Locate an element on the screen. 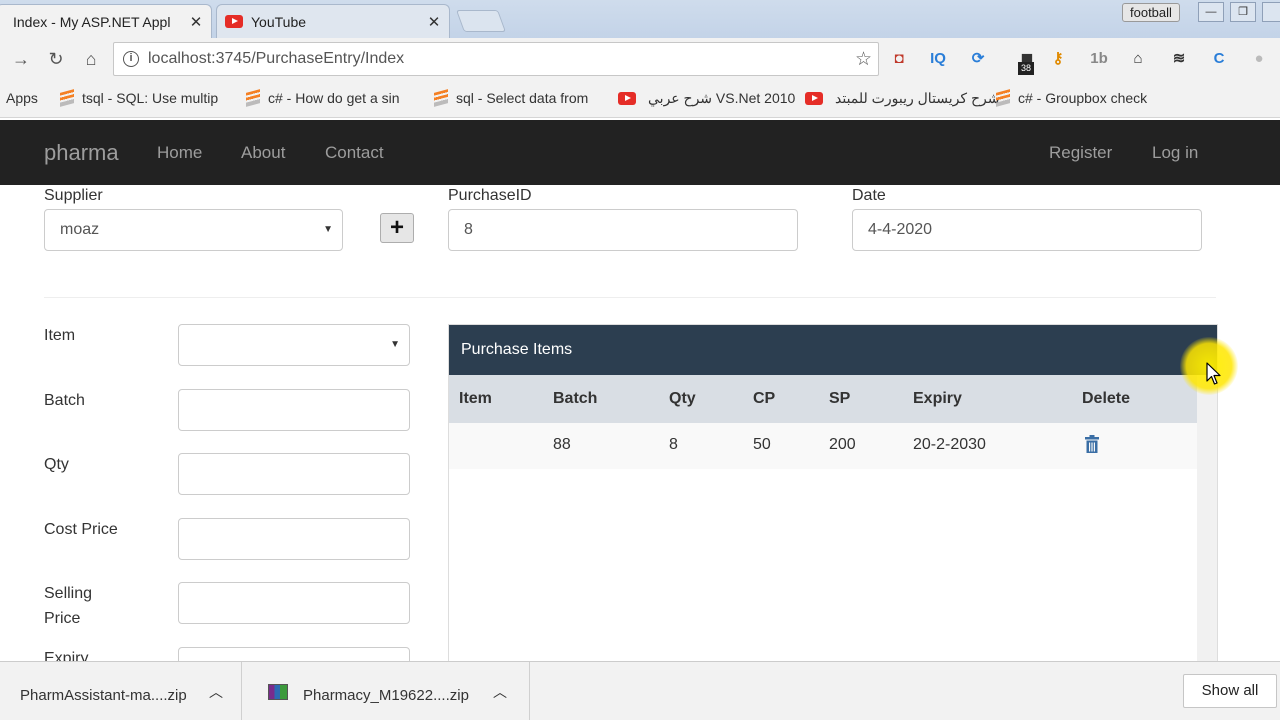 The height and width of the screenshot is (720, 1280). mouse-cursor-icon is located at coordinates (1213, 373).